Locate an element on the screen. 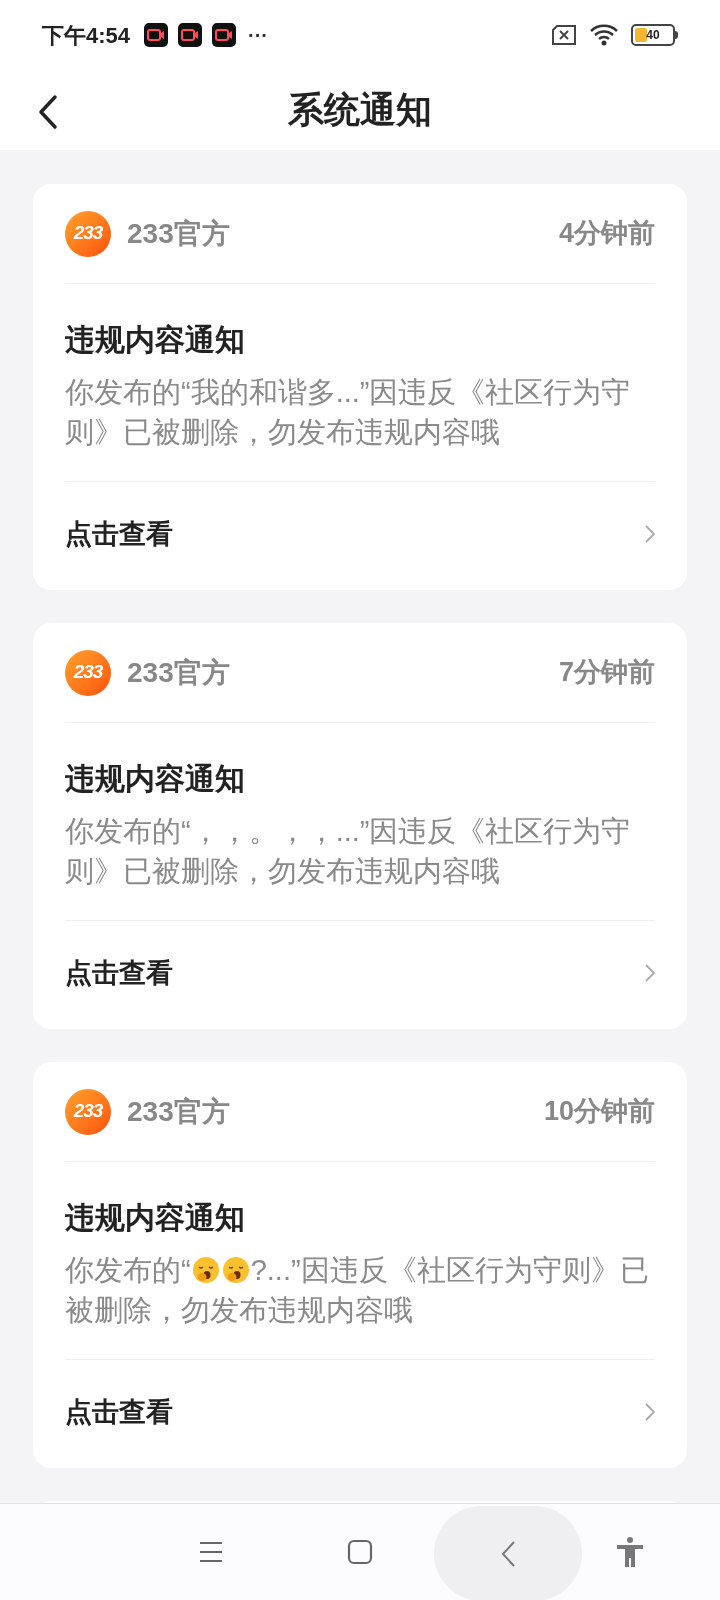  notification-message: 你发布的“，，。，，...”因违反《社区行为守则》已被删除，勿发布违规内容哦 is located at coordinates (348, 851).